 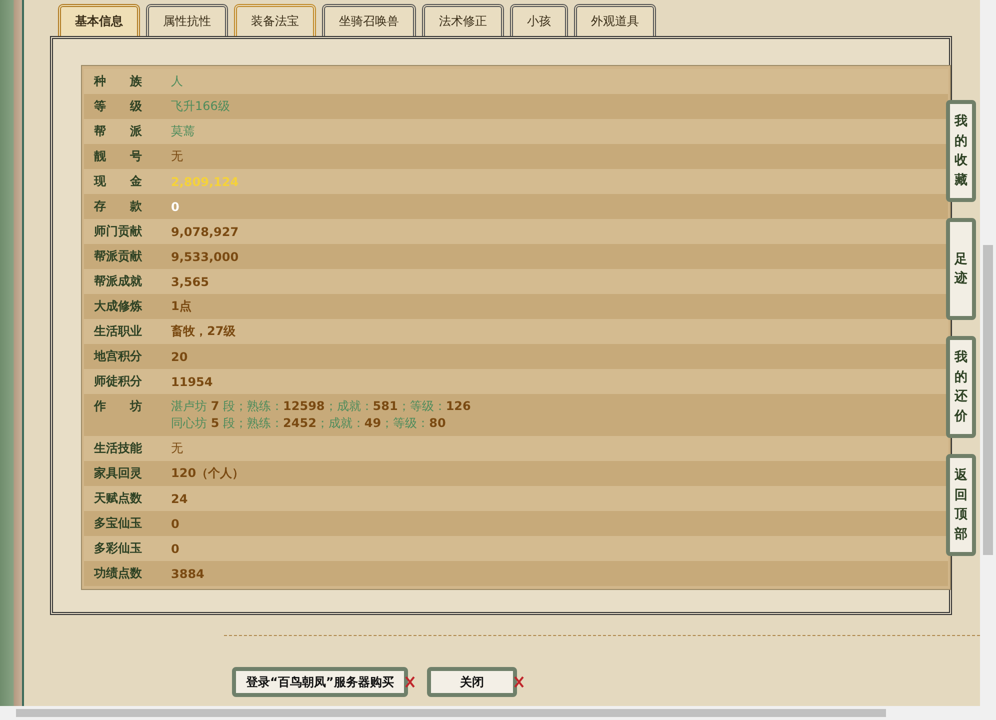 I want to click on row-label: 功绩点数, so click(x=118, y=573).